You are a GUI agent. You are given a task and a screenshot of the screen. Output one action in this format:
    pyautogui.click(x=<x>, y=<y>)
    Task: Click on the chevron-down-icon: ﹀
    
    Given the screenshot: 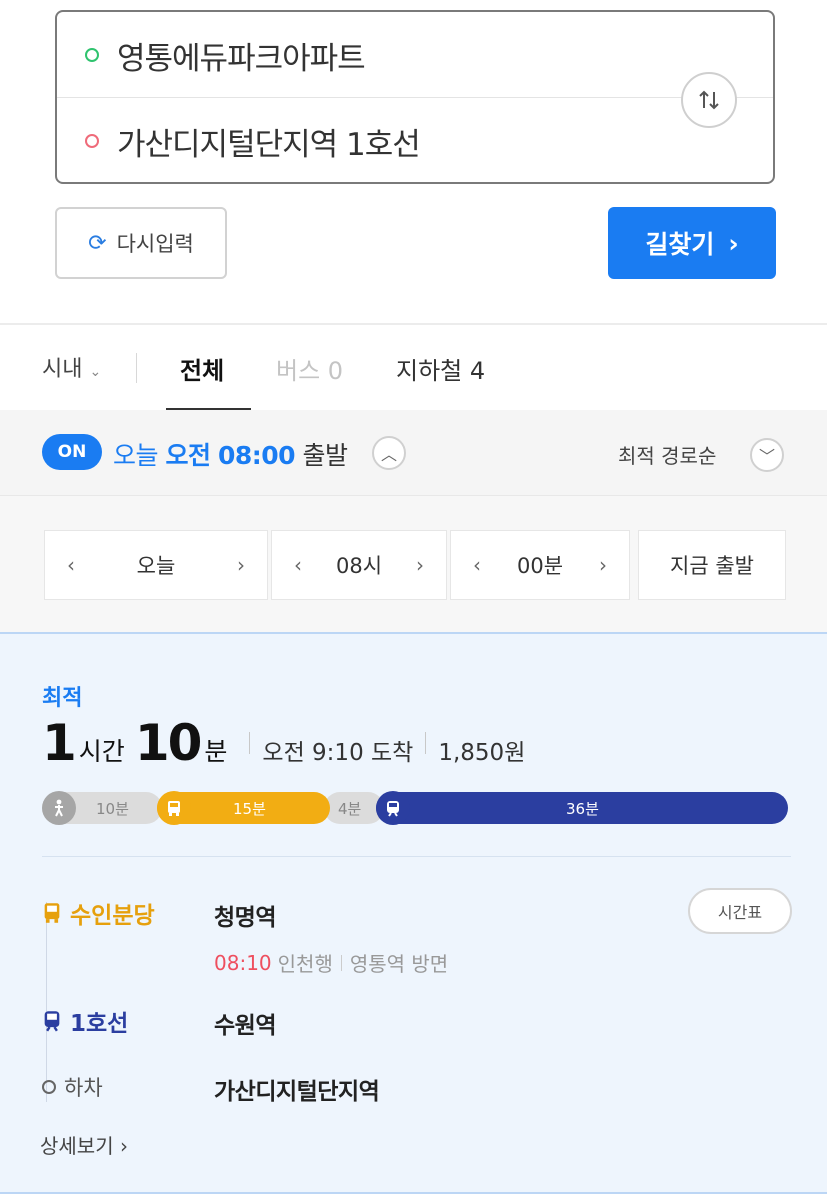 What is the action you would take?
    pyautogui.click(x=766, y=456)
    